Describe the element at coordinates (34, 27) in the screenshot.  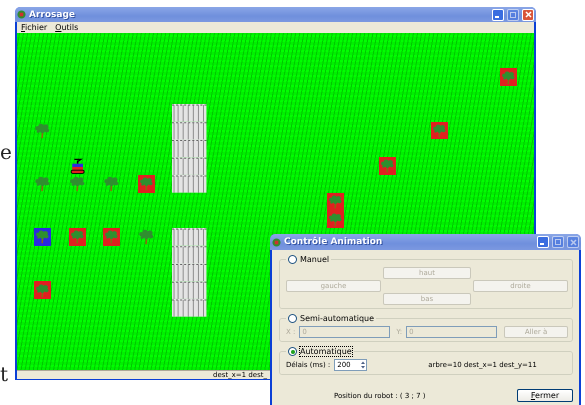
I see `menu-item: Fichier` at that location.